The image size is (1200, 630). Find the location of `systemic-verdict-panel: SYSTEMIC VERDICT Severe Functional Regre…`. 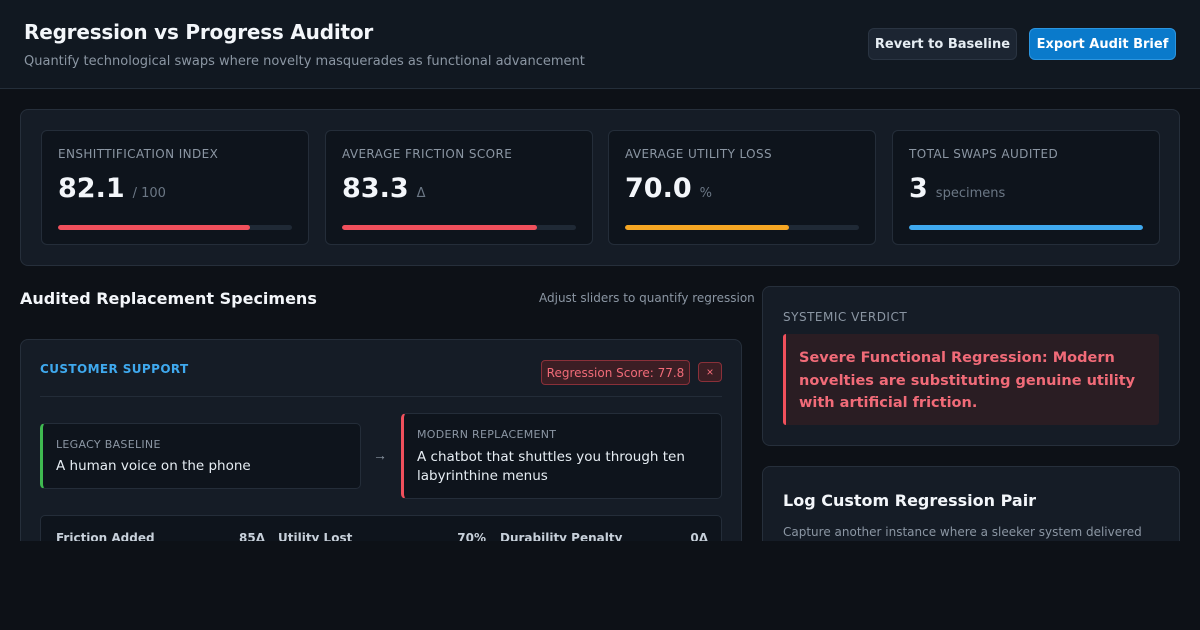

systemic-verdict-panel: SYSTEMIC VERDICT Severe Functional Regre… is located at coordinates (971, 366).